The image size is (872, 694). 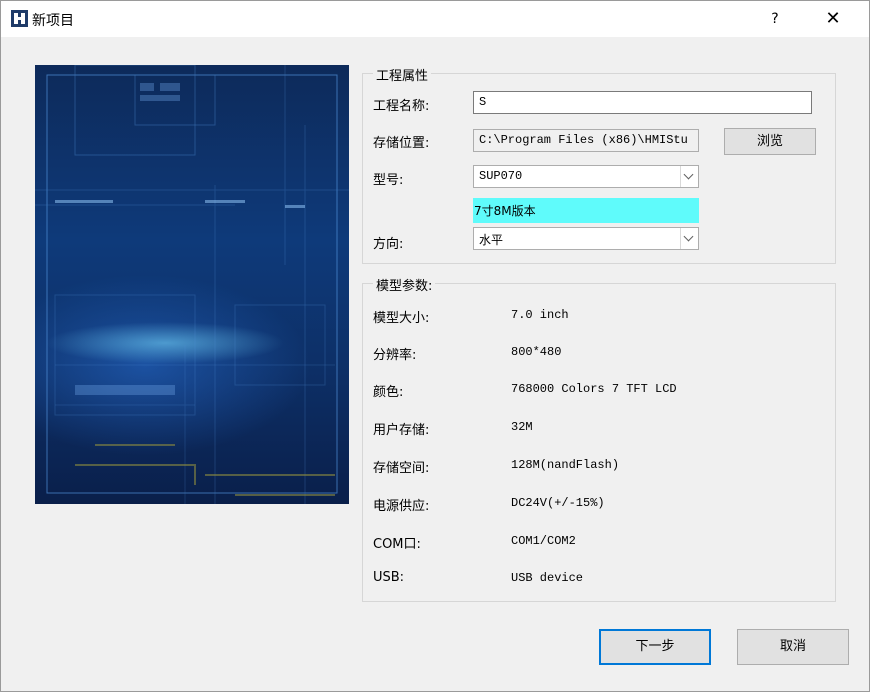 What do you see at coordinates (397, 544) in the screenshot?
I see `param-label: COM口:` at bounding box center [397, 544].